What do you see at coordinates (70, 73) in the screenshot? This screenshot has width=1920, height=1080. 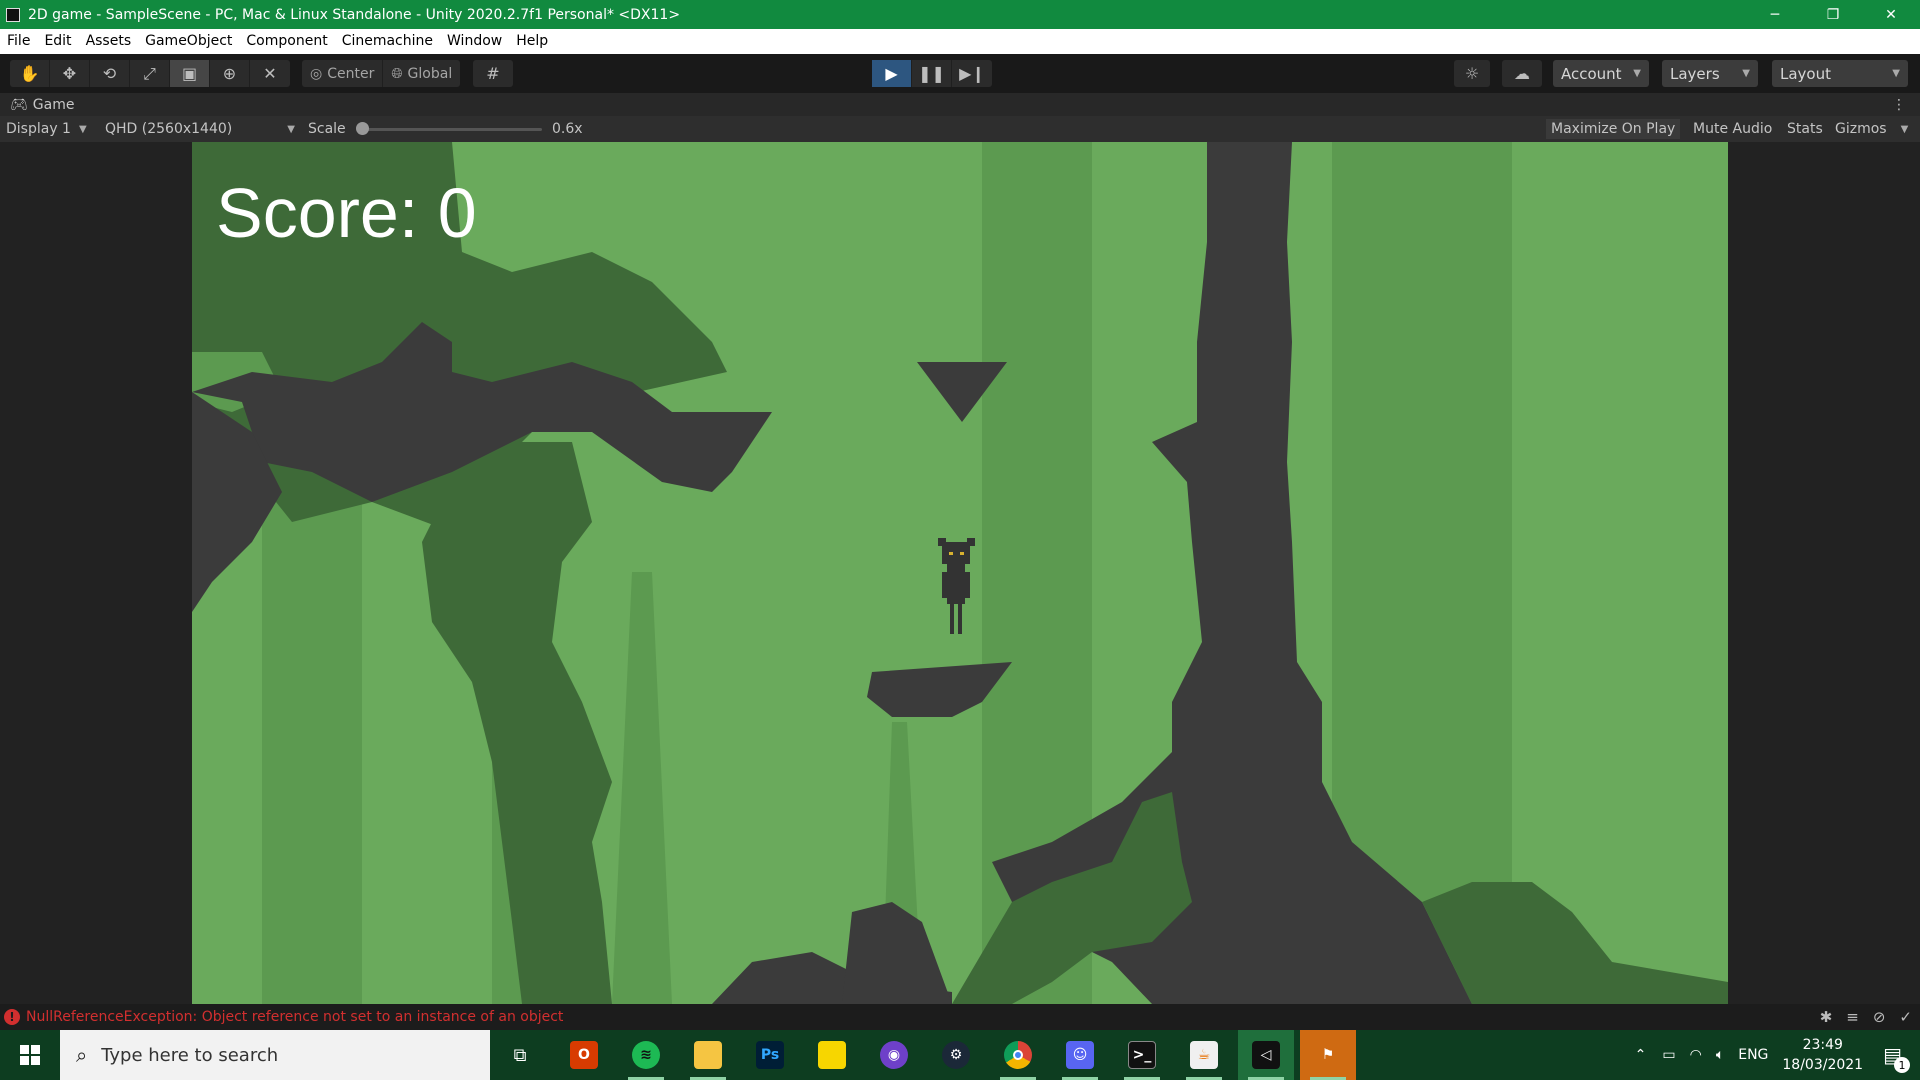 I see `move-tool-icon: ✥` at bounding box center [70, 73].